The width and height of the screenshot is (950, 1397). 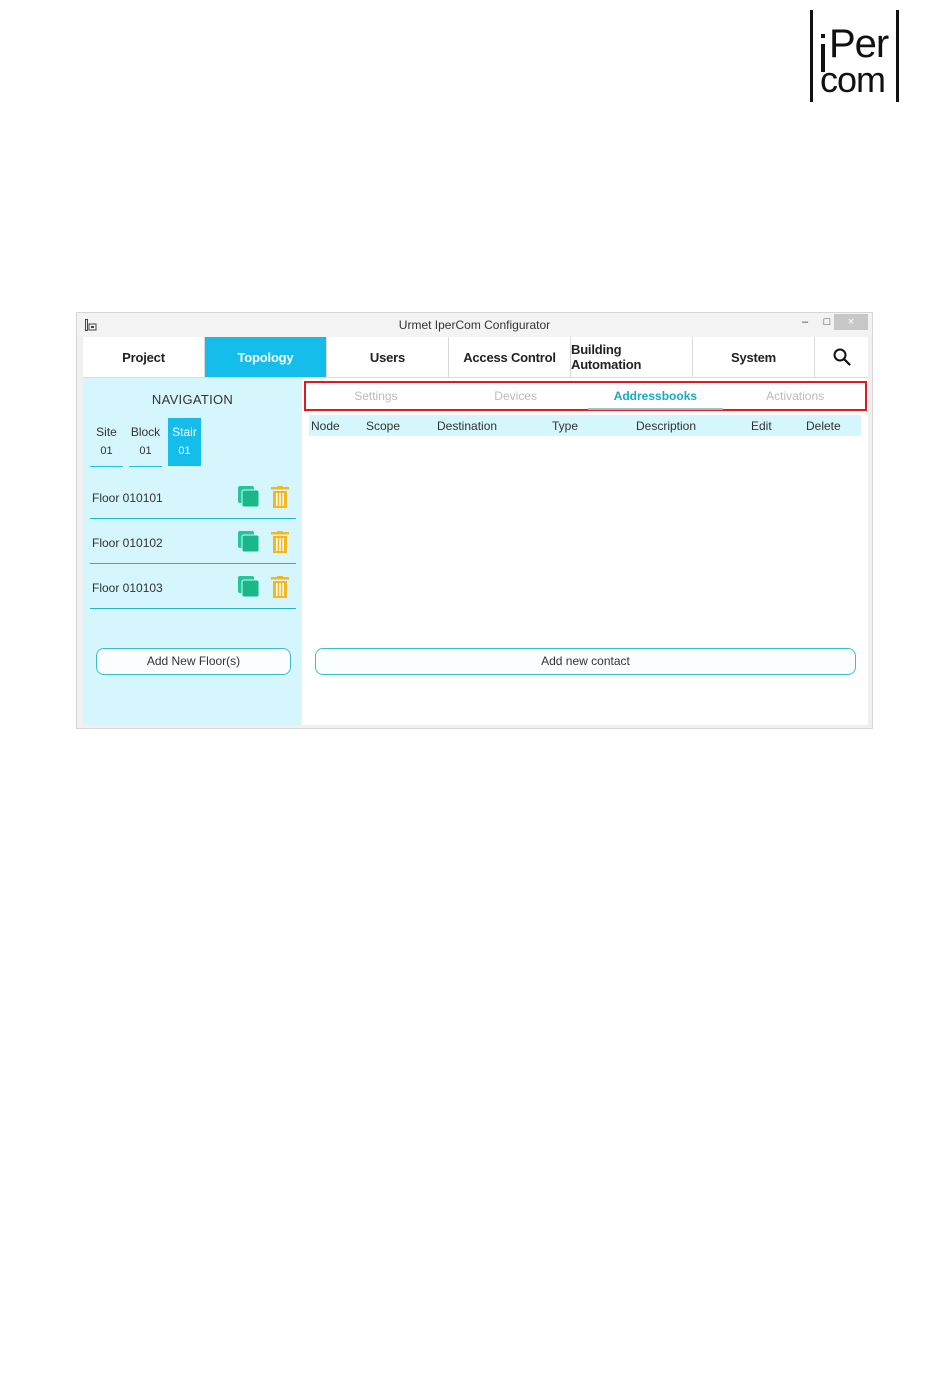 What do you see at coordinates (565, 426) in the screenshot?
I see `column-type: Type` at bounding box center [565, 426].